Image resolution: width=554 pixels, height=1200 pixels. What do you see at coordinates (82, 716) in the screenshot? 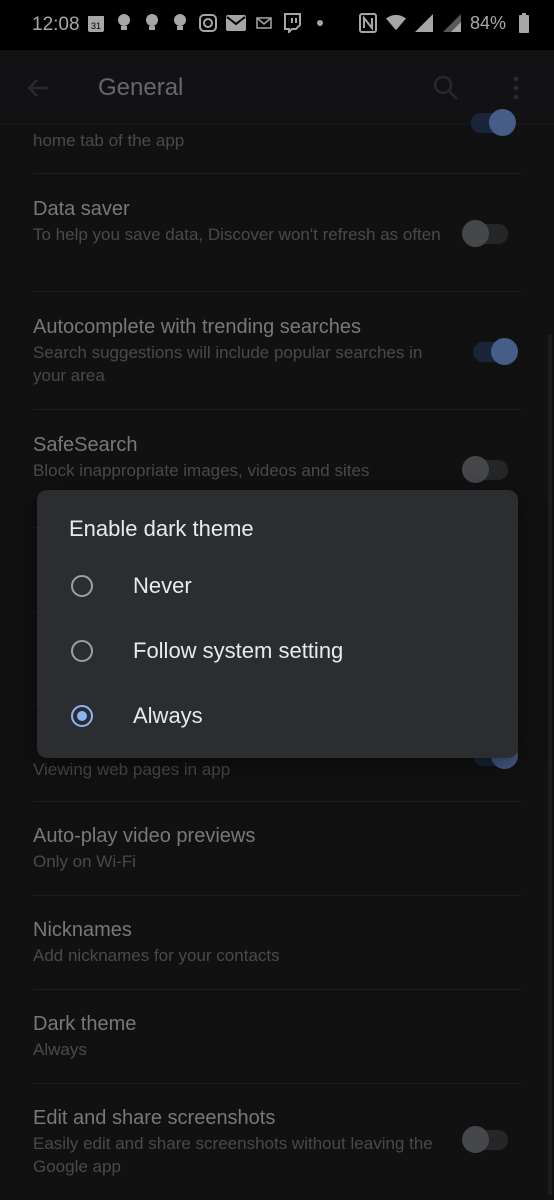
I see `radio-button-selected-icon` at bounding box center [82, 716].